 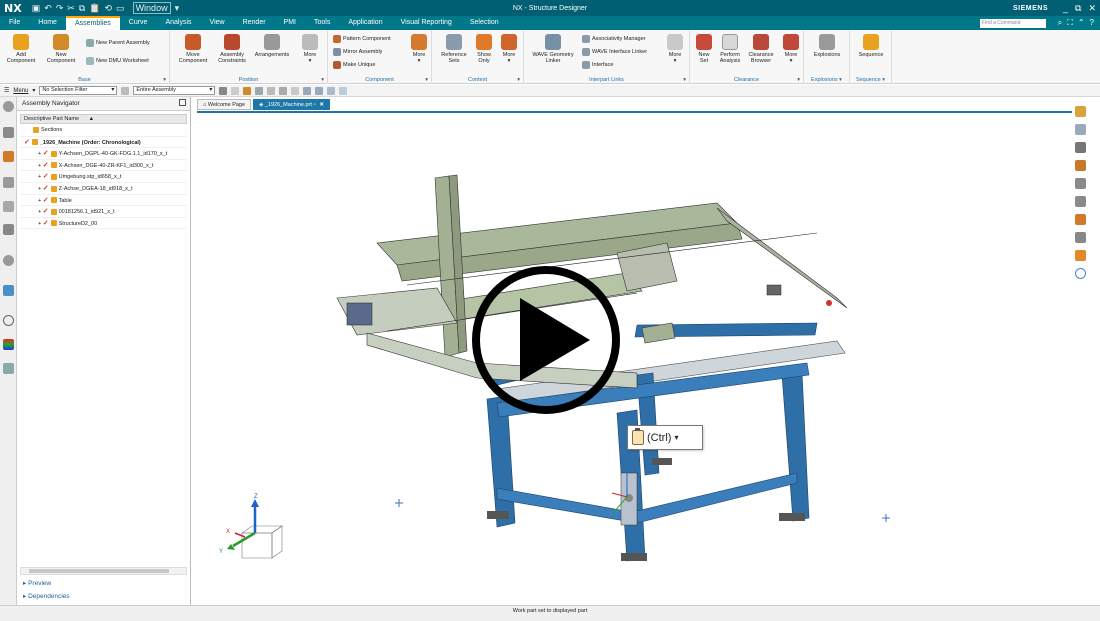 I want to click on menu-button: Menu, so click(x=20, y=91).